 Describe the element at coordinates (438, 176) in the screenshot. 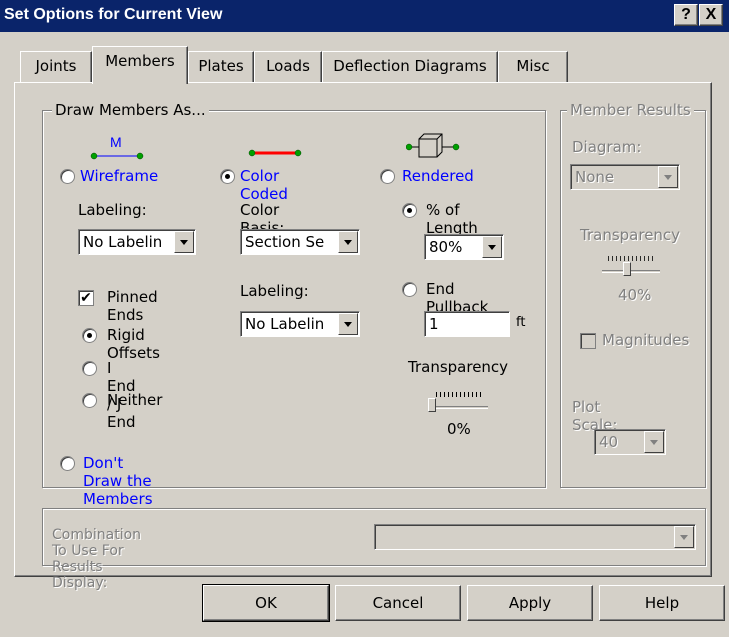

I see `rendered-label: Rendered` at that location.